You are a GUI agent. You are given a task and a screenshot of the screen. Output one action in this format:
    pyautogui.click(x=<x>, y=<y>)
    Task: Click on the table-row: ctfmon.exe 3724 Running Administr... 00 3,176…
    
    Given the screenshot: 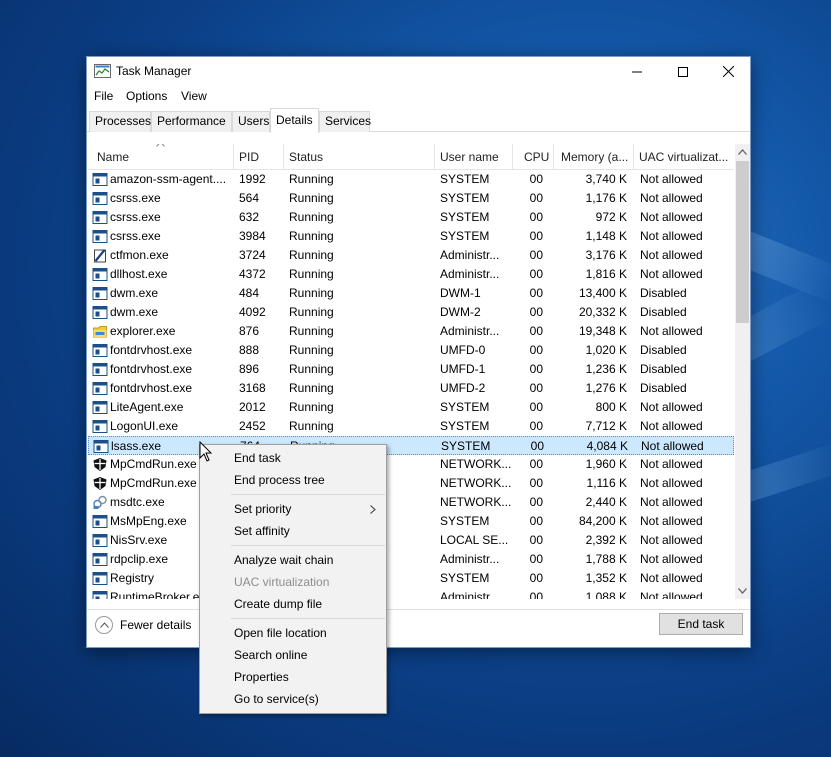 What is the action you would take?
    pyautogui.click(x=411, y=255)
    